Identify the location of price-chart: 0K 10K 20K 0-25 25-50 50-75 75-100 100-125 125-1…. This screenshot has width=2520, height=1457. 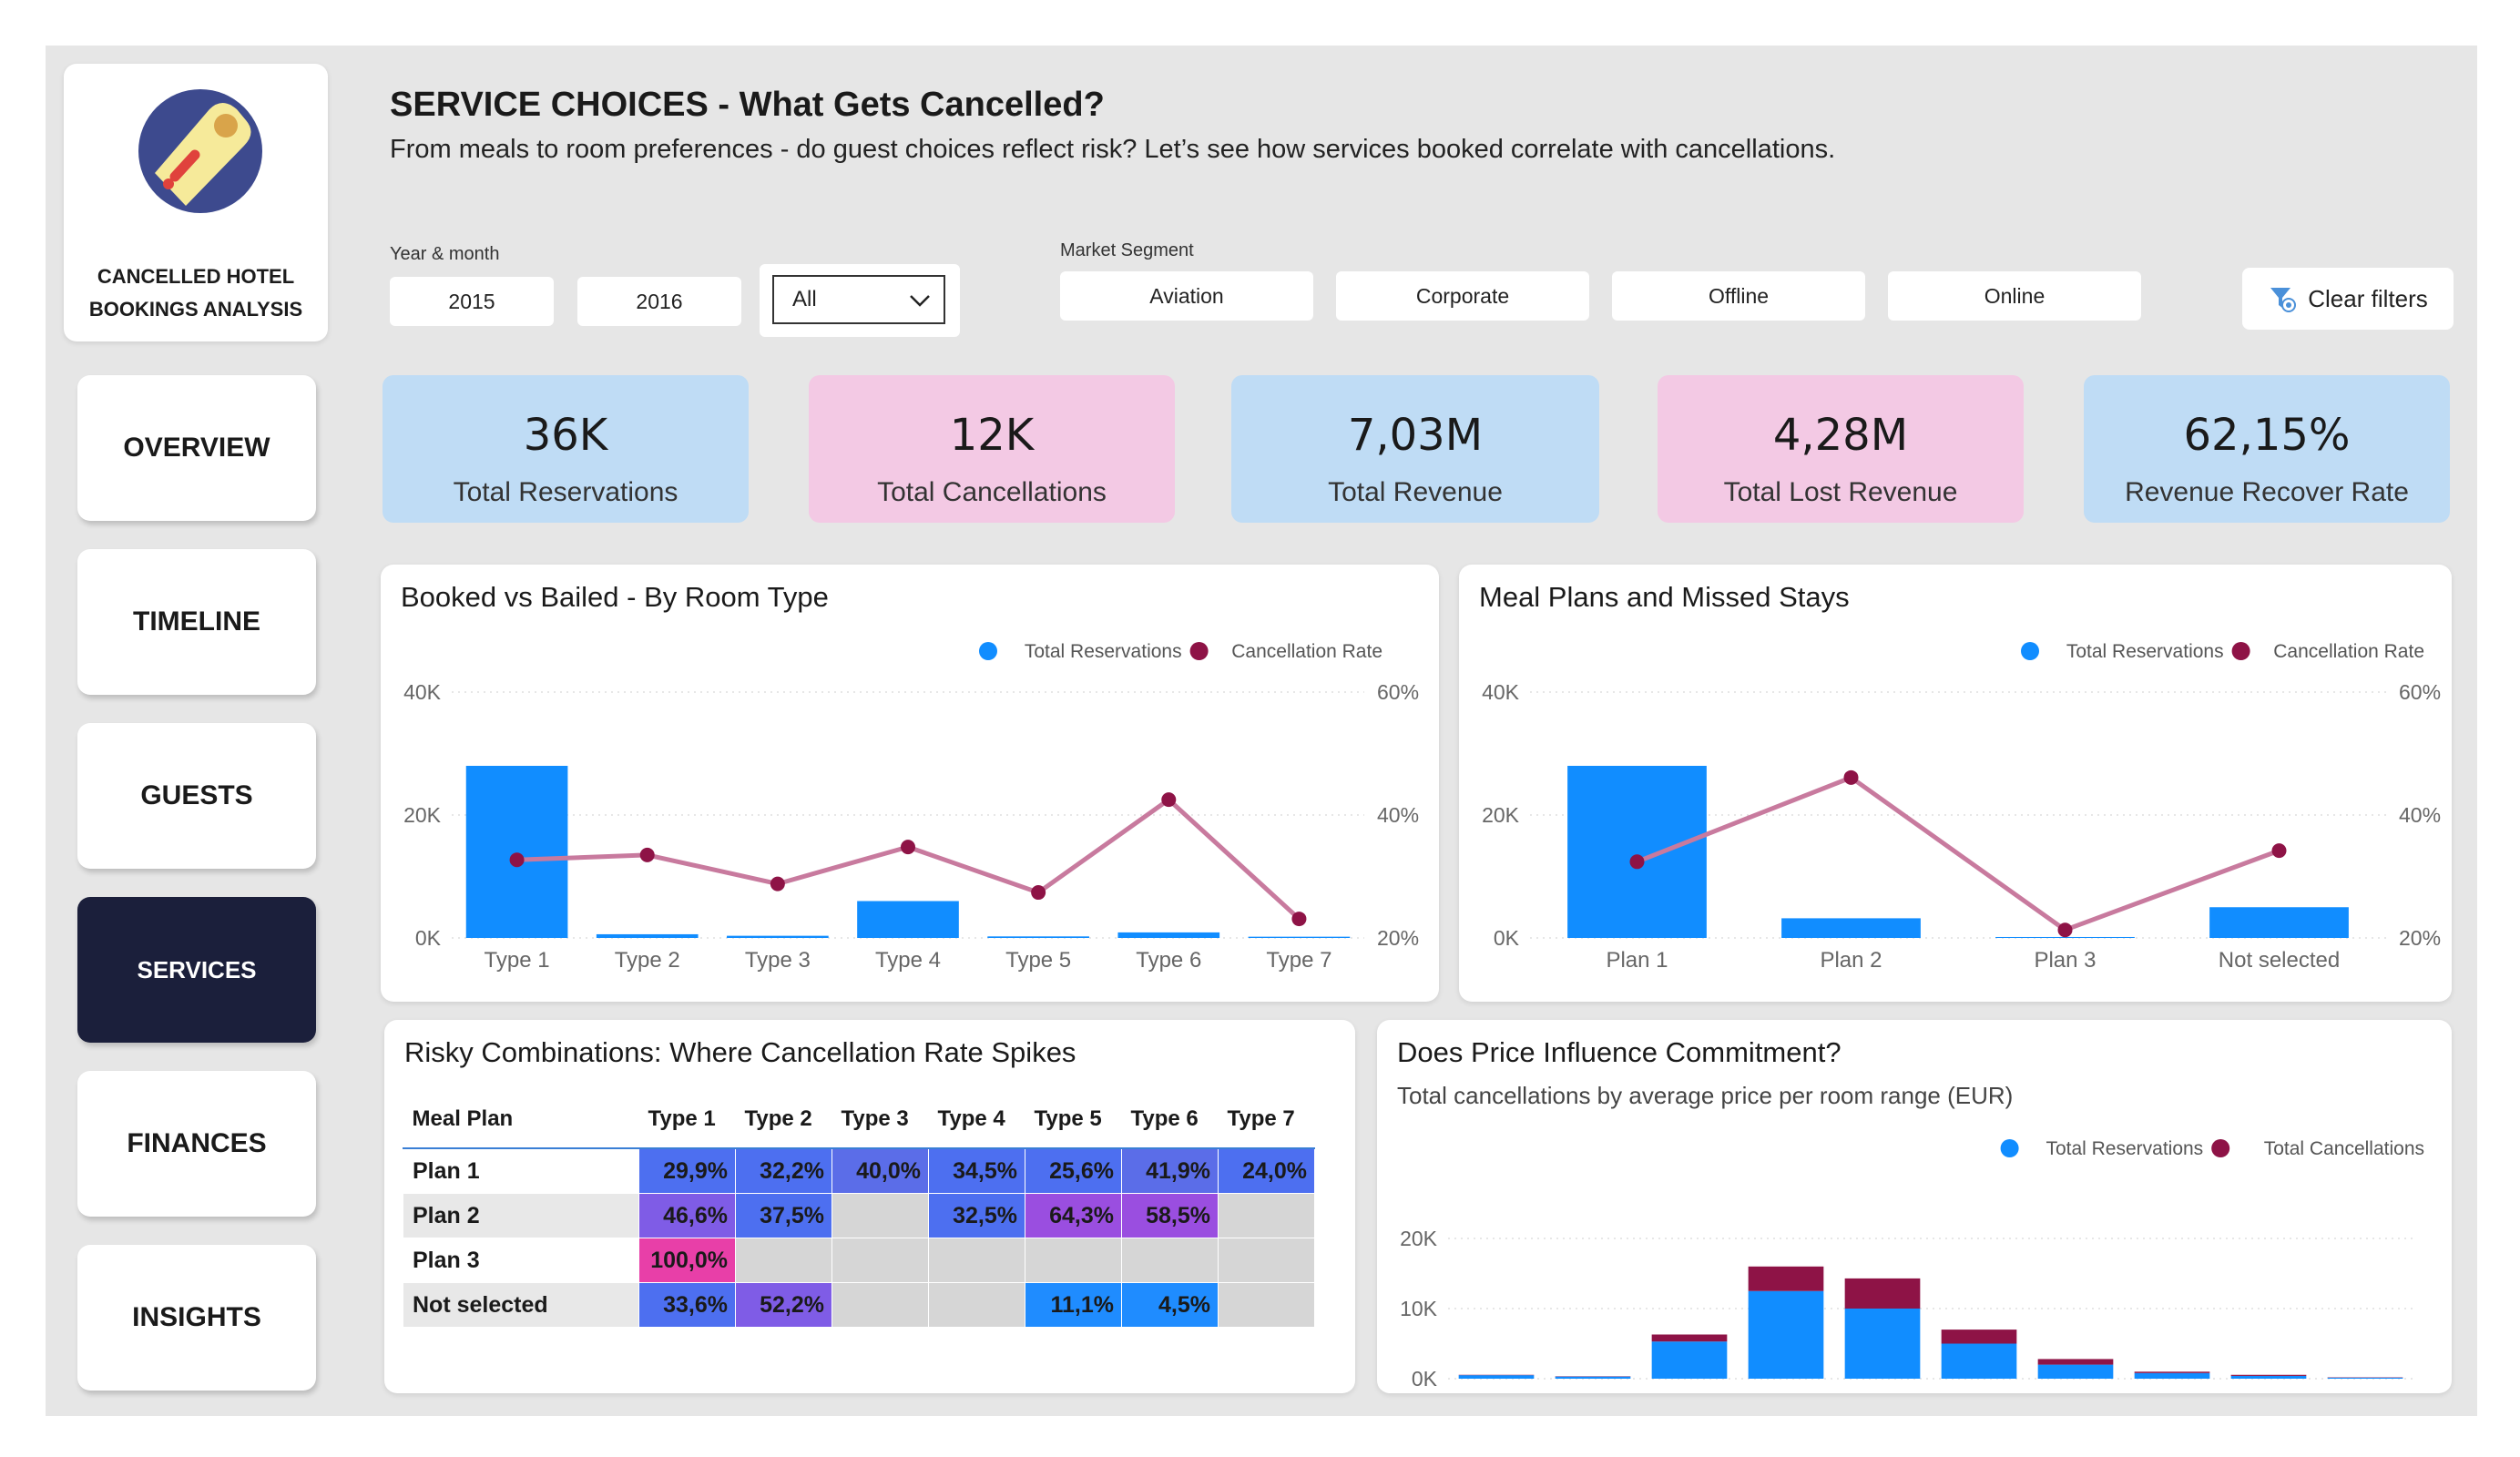
(1912, 1266).